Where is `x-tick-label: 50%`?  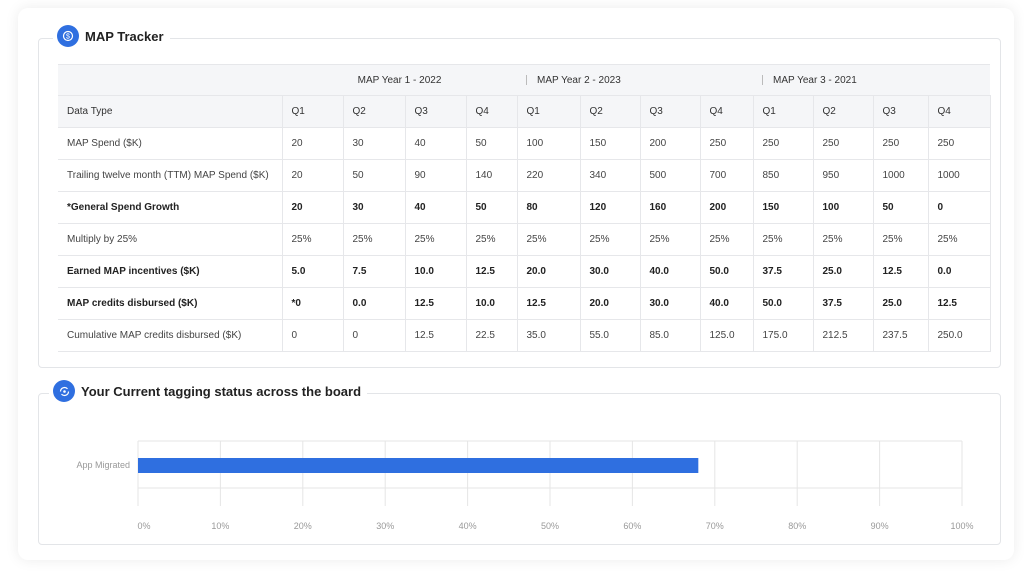
x-tick-label: 50% is located at coordinates (550, 526).